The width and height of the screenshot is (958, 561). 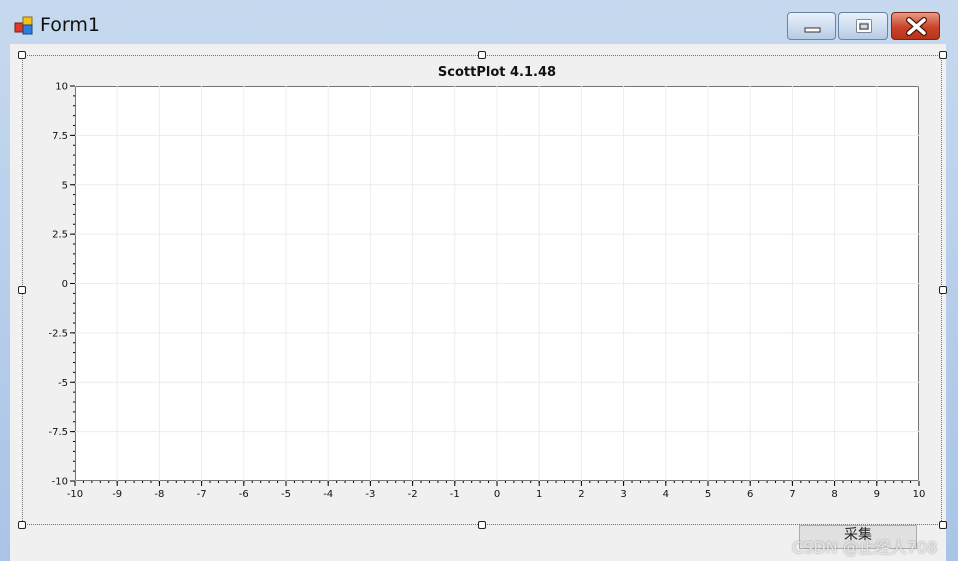 What do you see at coordinates (63, 383) in the screenshot?
I see `y-tick-label: -5` at bounding box center [63, 383].